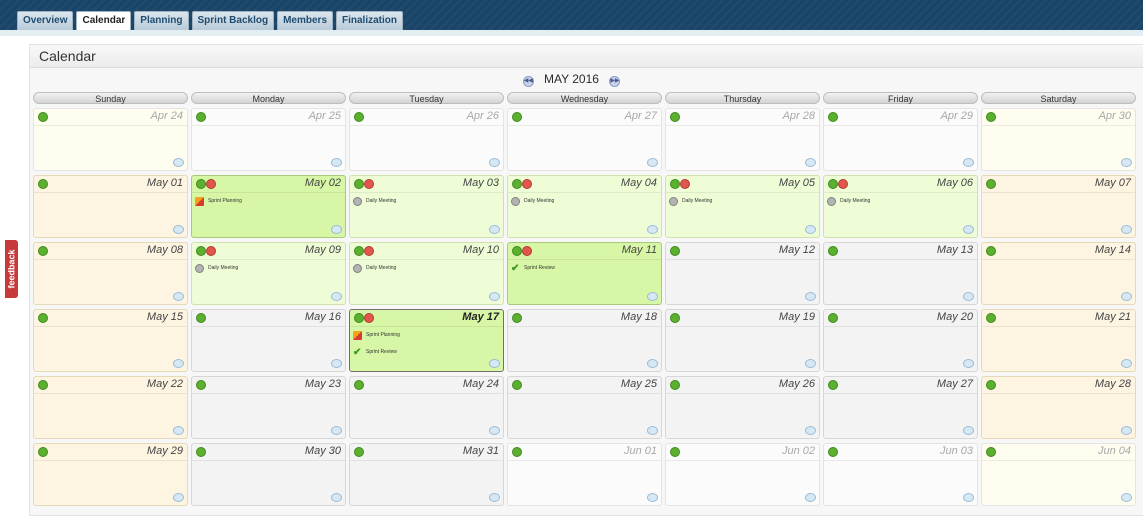  I want to click on tab-members: Members, so click(305, 20).